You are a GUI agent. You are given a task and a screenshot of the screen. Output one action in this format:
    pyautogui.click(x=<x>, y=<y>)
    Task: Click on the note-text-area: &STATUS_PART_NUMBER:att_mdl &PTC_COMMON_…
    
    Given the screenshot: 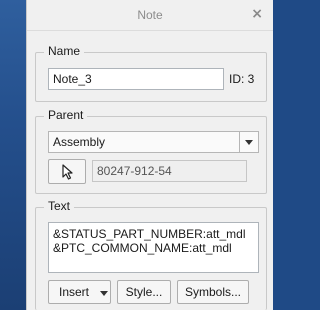 What is the action you would take?
    pyautogui.click(x=153, y=247)
    